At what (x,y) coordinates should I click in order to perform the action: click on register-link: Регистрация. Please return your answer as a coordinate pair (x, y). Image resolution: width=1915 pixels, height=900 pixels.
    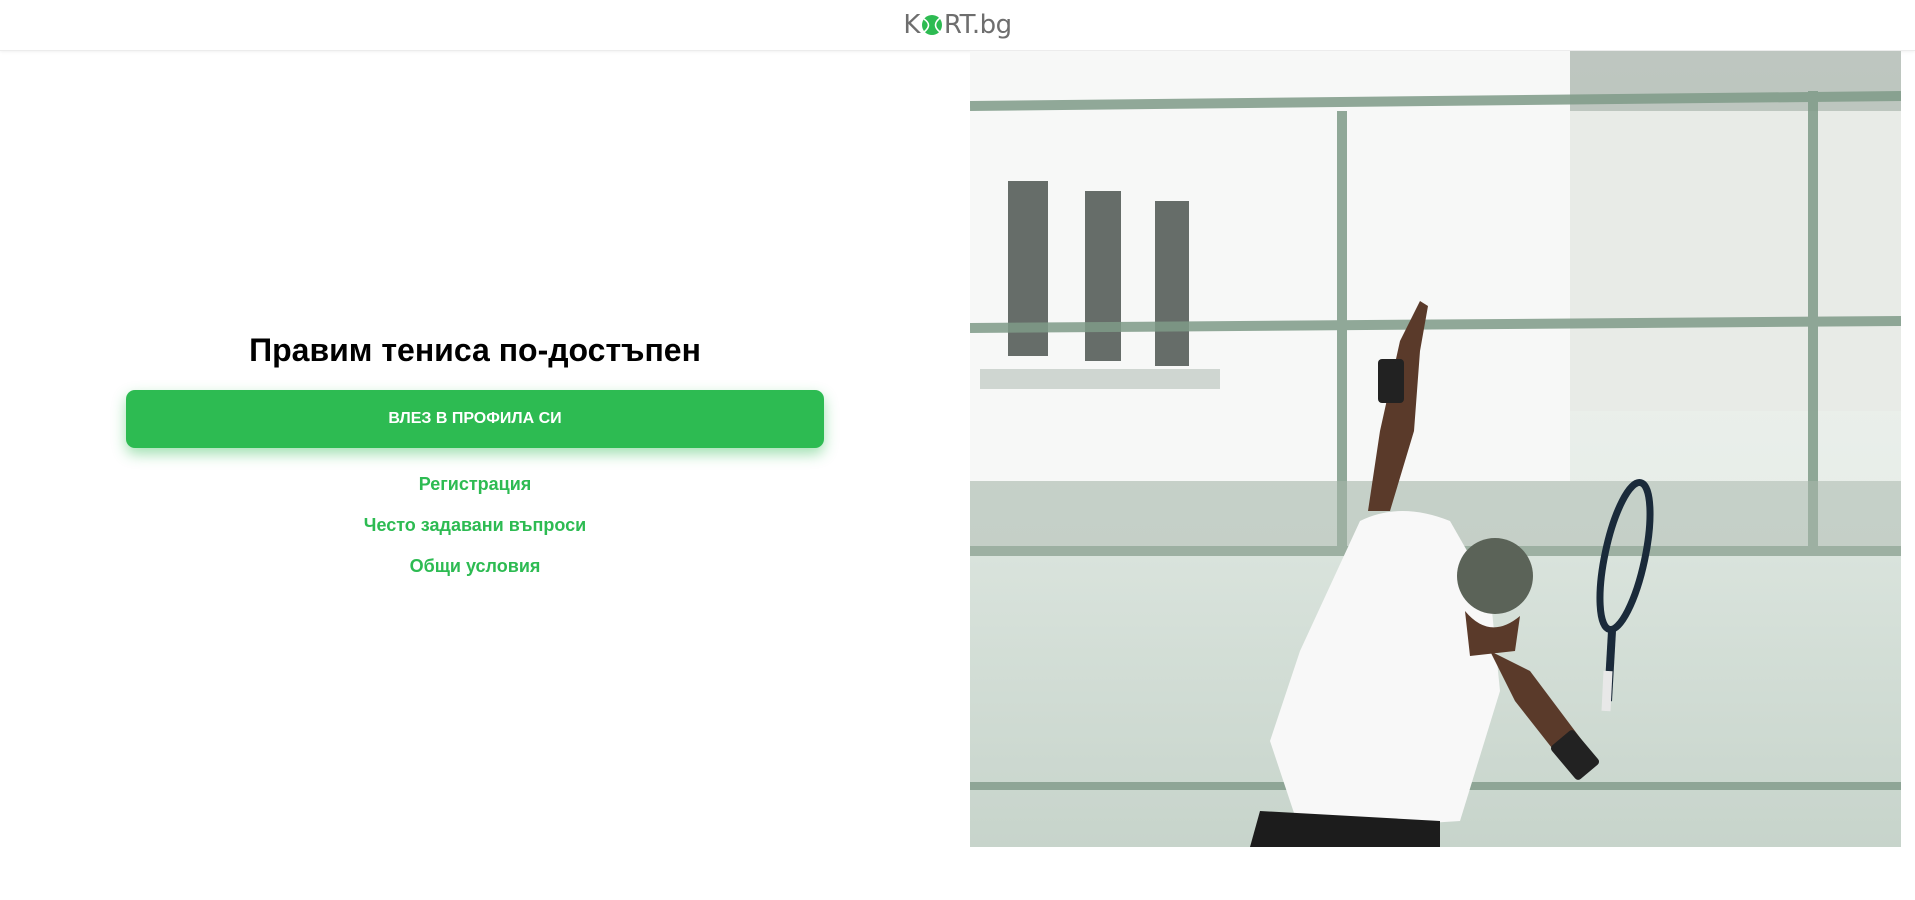
    Looking at the image, I should click on (475, 484).